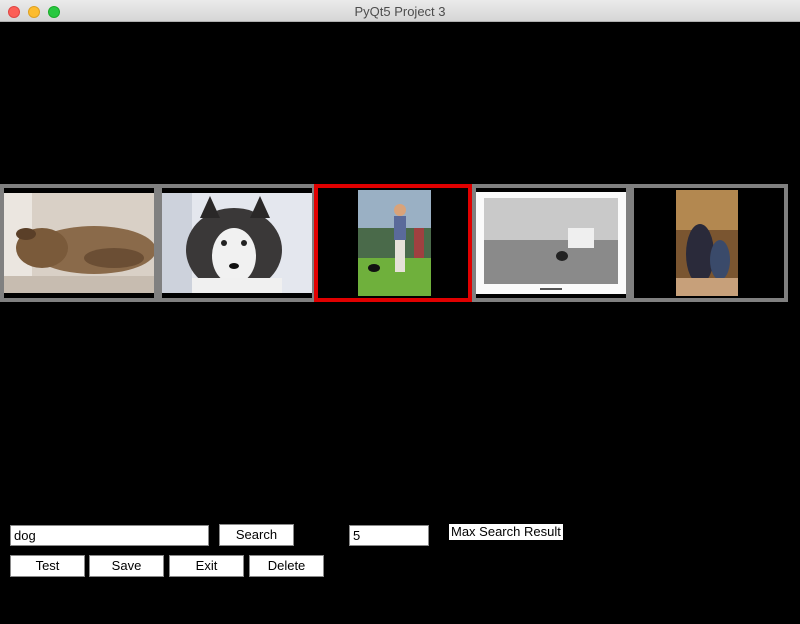 This screenshot has width=800, height=624. What do you see at coordinates (206, 566) in the screenshot?
I see `exit-button: Exit` at bounding box center [206, 566].